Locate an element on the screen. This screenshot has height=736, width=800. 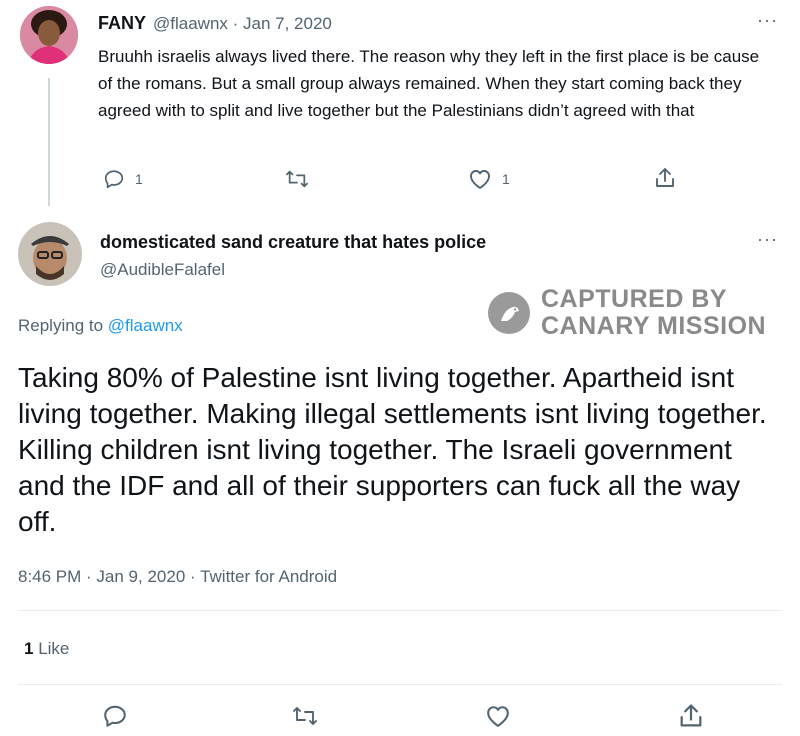
likes-stat: 1 Like is located at coordinates (46, 649).